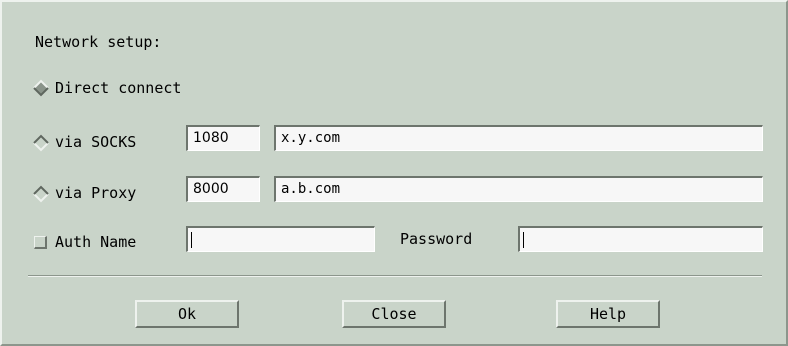 The height and width of the screenshot is (346, 788). What do you see at coordinates (608, 314) in the screenshot?
I see `help-button: Help` at bounding box center [608, 314].